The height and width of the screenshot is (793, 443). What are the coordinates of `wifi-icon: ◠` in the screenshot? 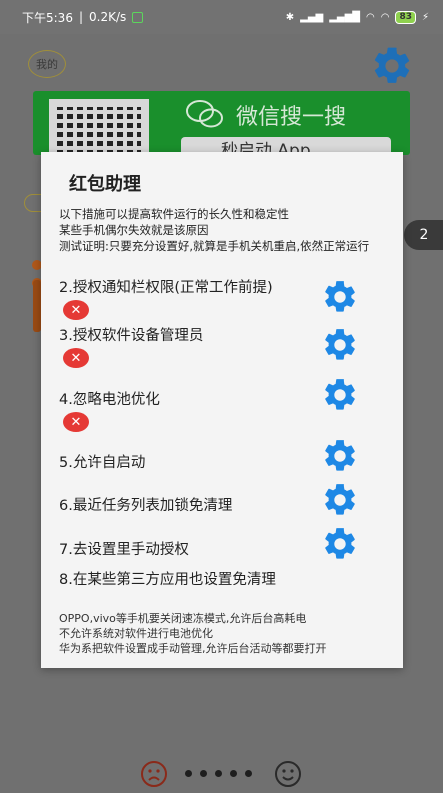 It's located at (370, 17).